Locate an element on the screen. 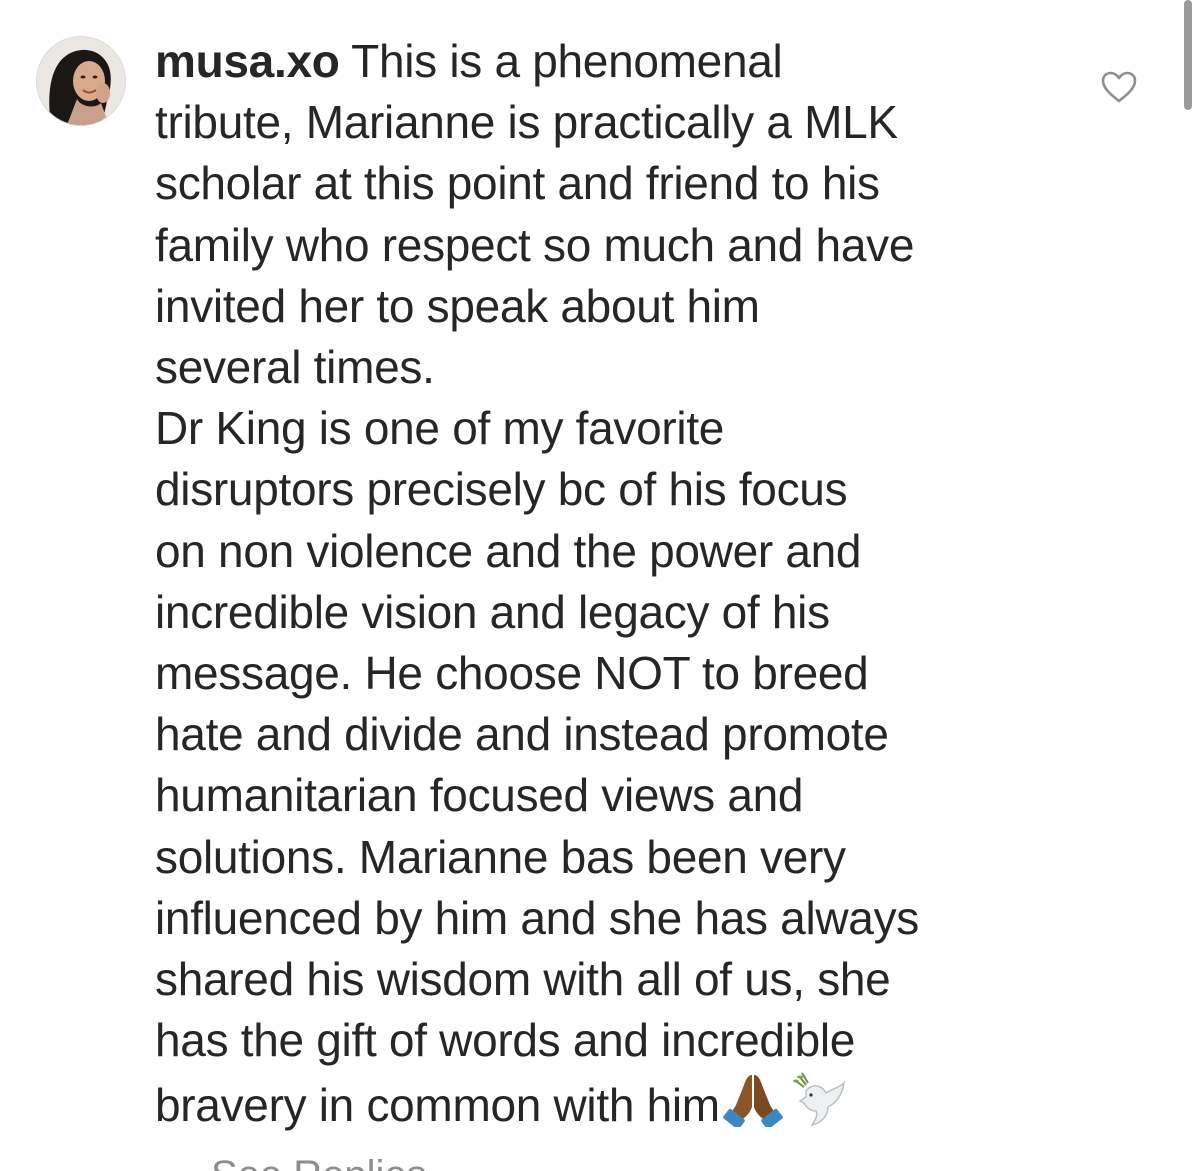  dove-icon is located at coordinates (817, 1106).